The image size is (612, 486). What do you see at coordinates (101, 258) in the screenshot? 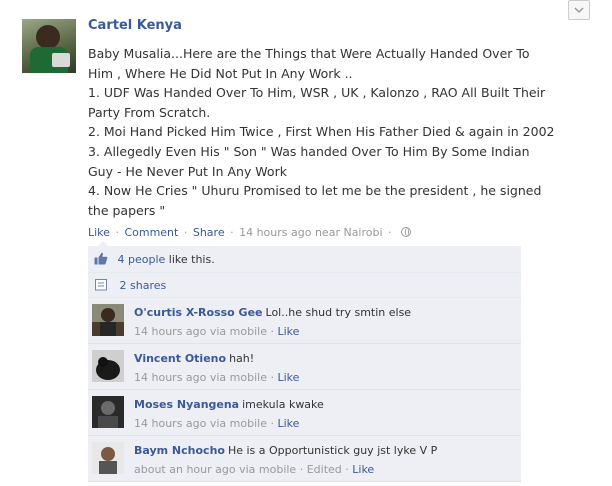
I see `thumbs-up-icon` at bounding box center [101, 258].